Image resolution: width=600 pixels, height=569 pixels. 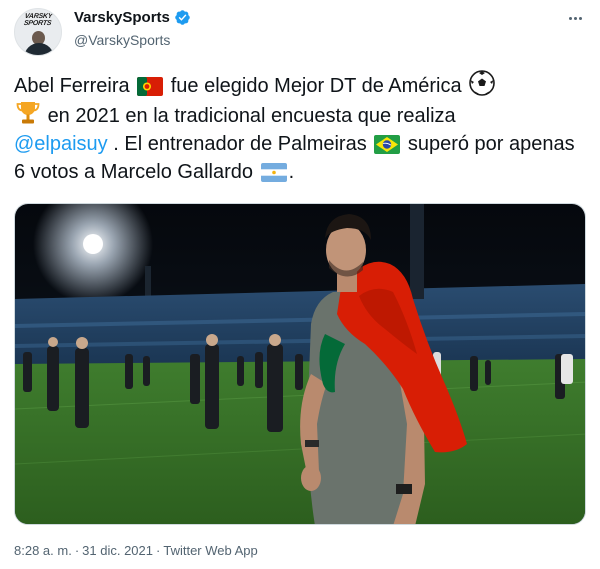 I want to click on tweet-meta: 8:28 a. m. · 31 dic. 2021 · Twitter Web App, so click(x=136, y=550).